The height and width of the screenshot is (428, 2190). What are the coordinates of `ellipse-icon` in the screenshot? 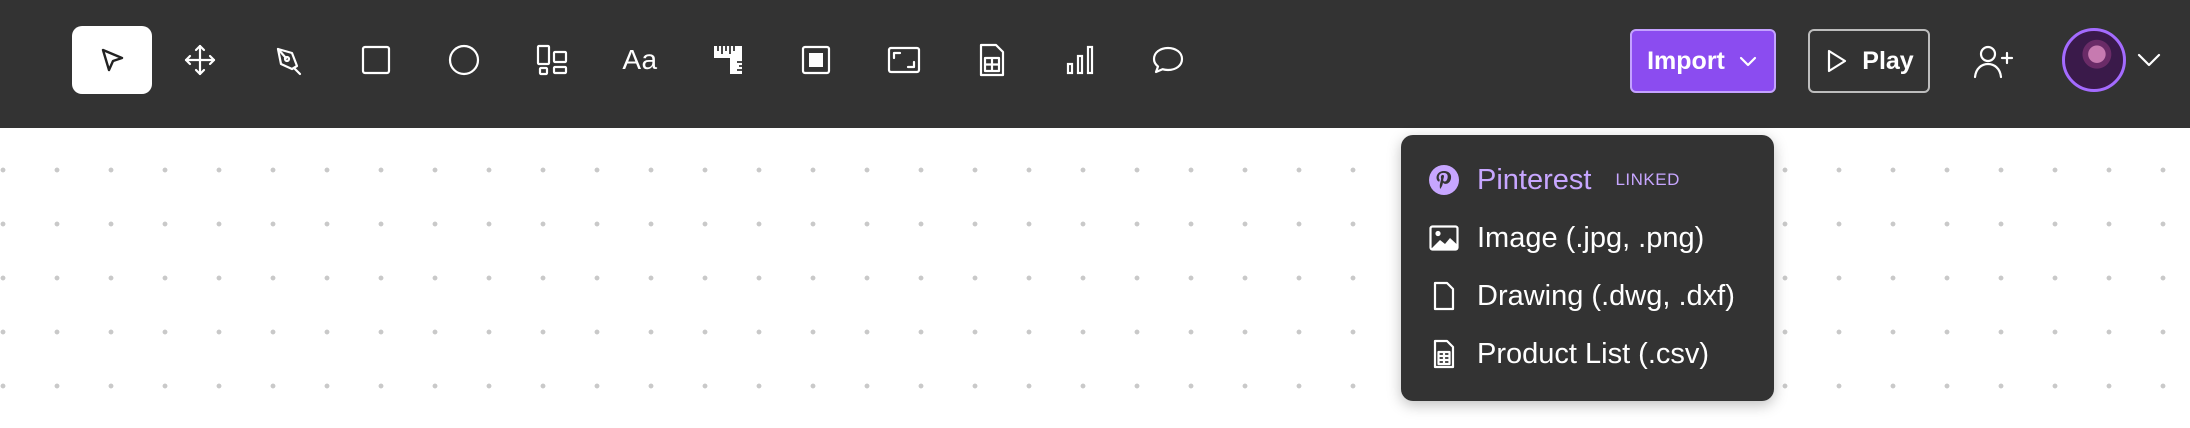 It's located at (464, 60).